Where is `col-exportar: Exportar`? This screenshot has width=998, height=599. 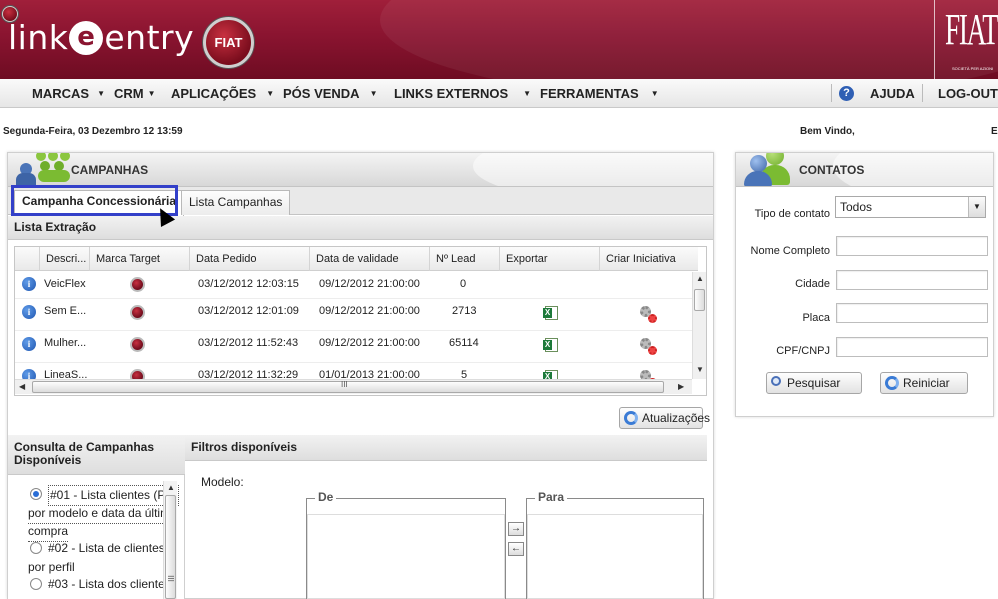
col-exportar: Exportar is located at coordinates (550, 259).